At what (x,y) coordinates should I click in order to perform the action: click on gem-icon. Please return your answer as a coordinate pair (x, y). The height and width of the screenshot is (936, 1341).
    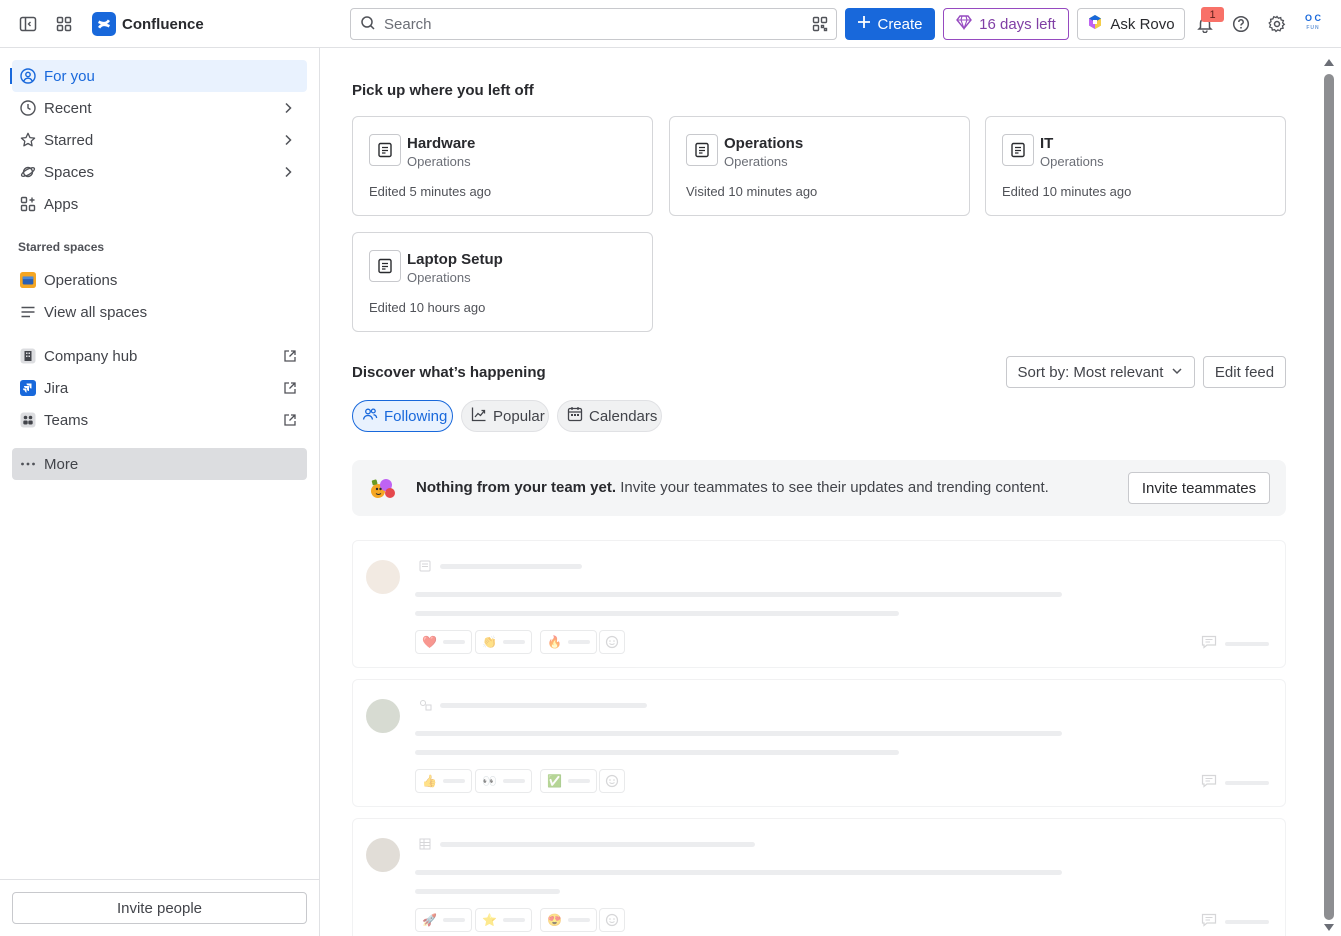
    Looking at the image, I should click on (964, 24).